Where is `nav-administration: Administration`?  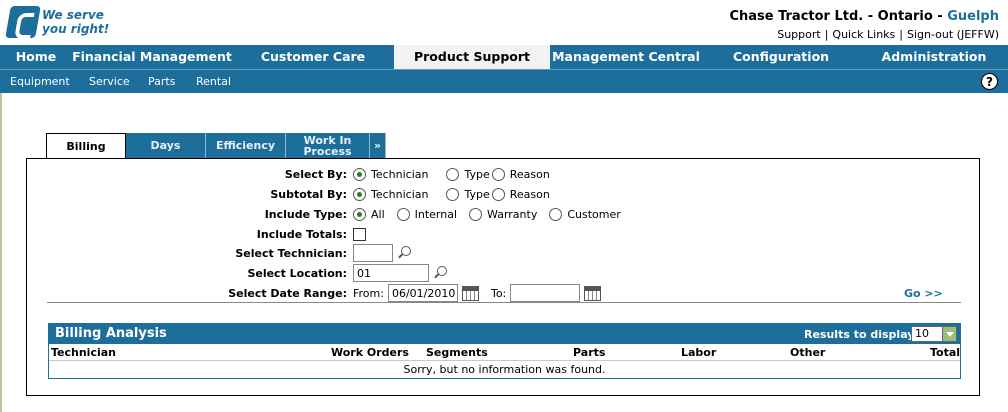
nav-administration: Administration is located at coordinates (934, 57).